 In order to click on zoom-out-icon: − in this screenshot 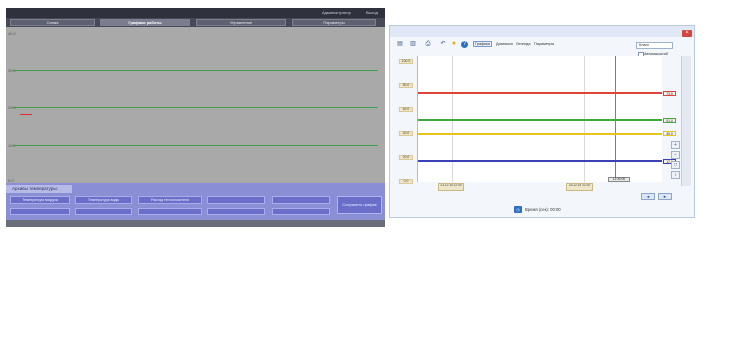, I will do `click(675, 155)`.